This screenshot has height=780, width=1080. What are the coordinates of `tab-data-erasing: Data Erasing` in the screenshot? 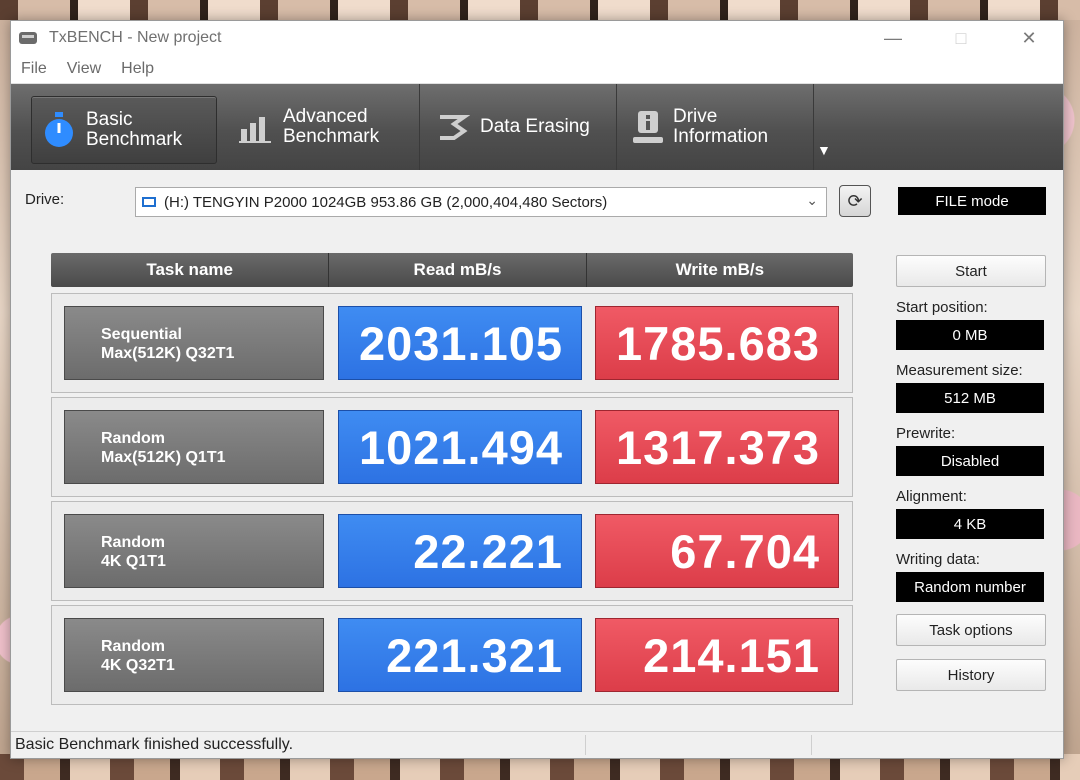 It's located at (518, 127).